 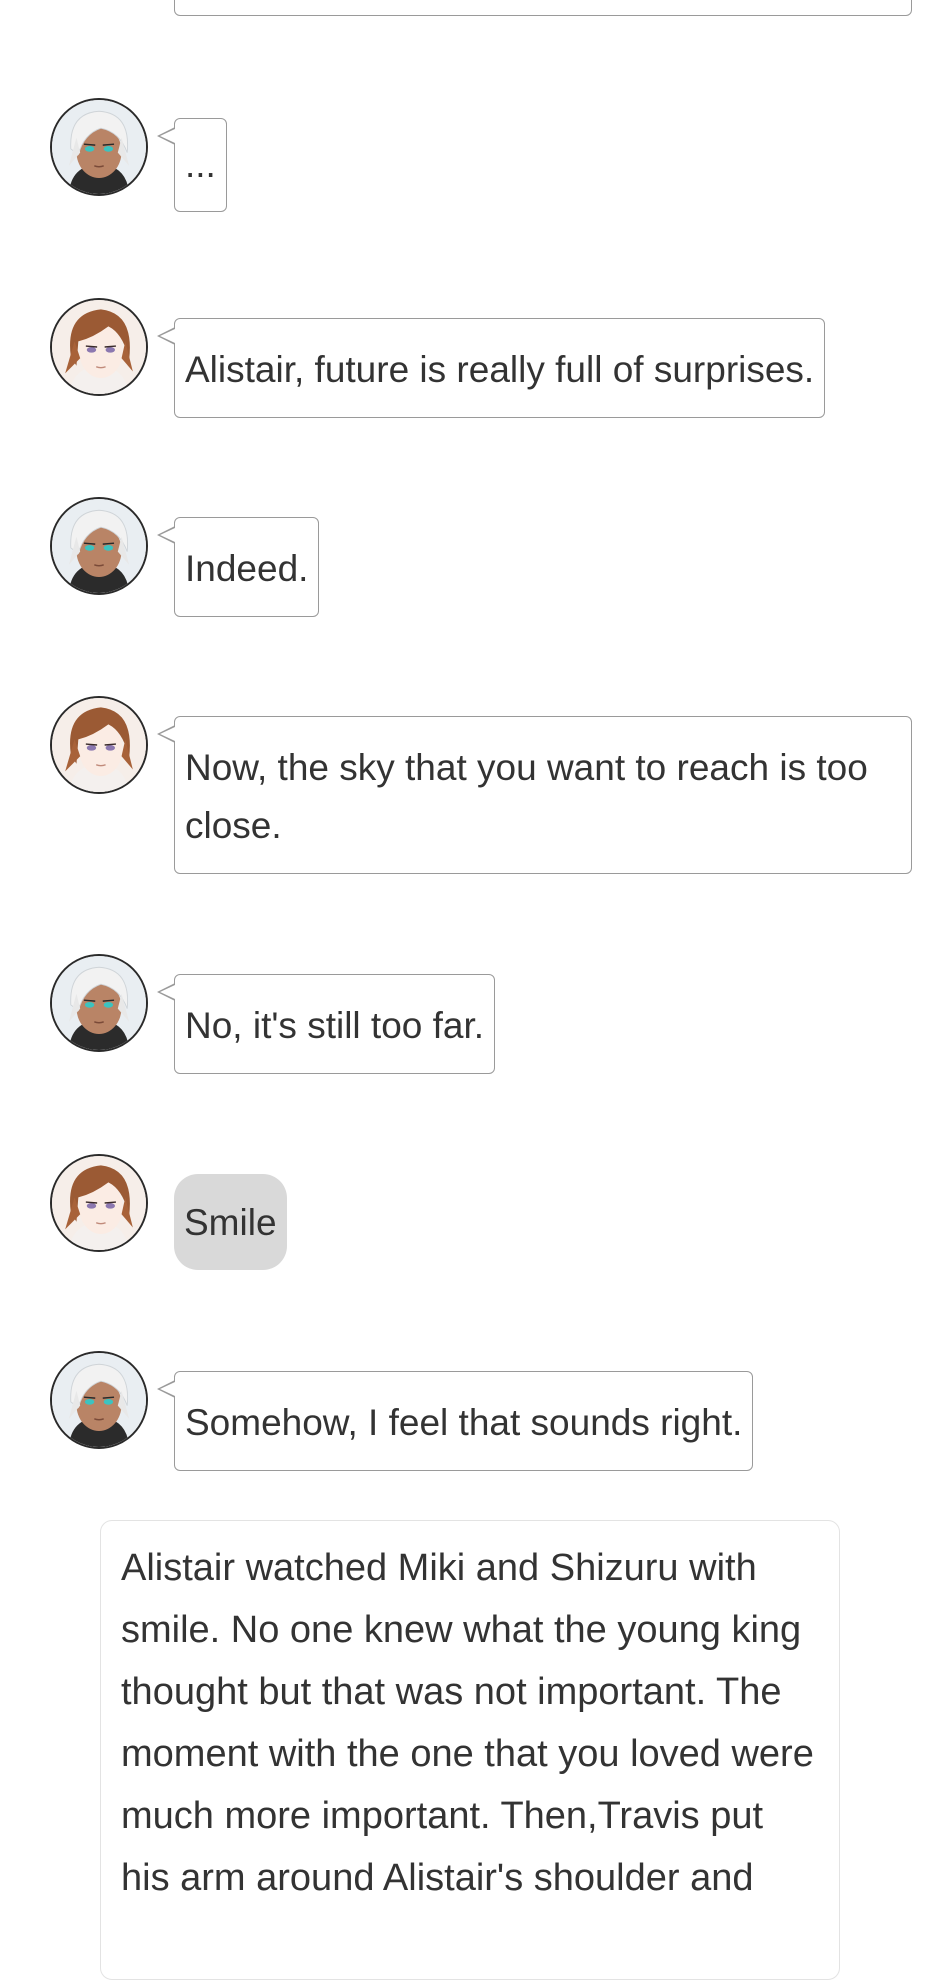 I want to click on speech-bubble: Somehow, I feel that sounds right., so click(x=455, y=1421).